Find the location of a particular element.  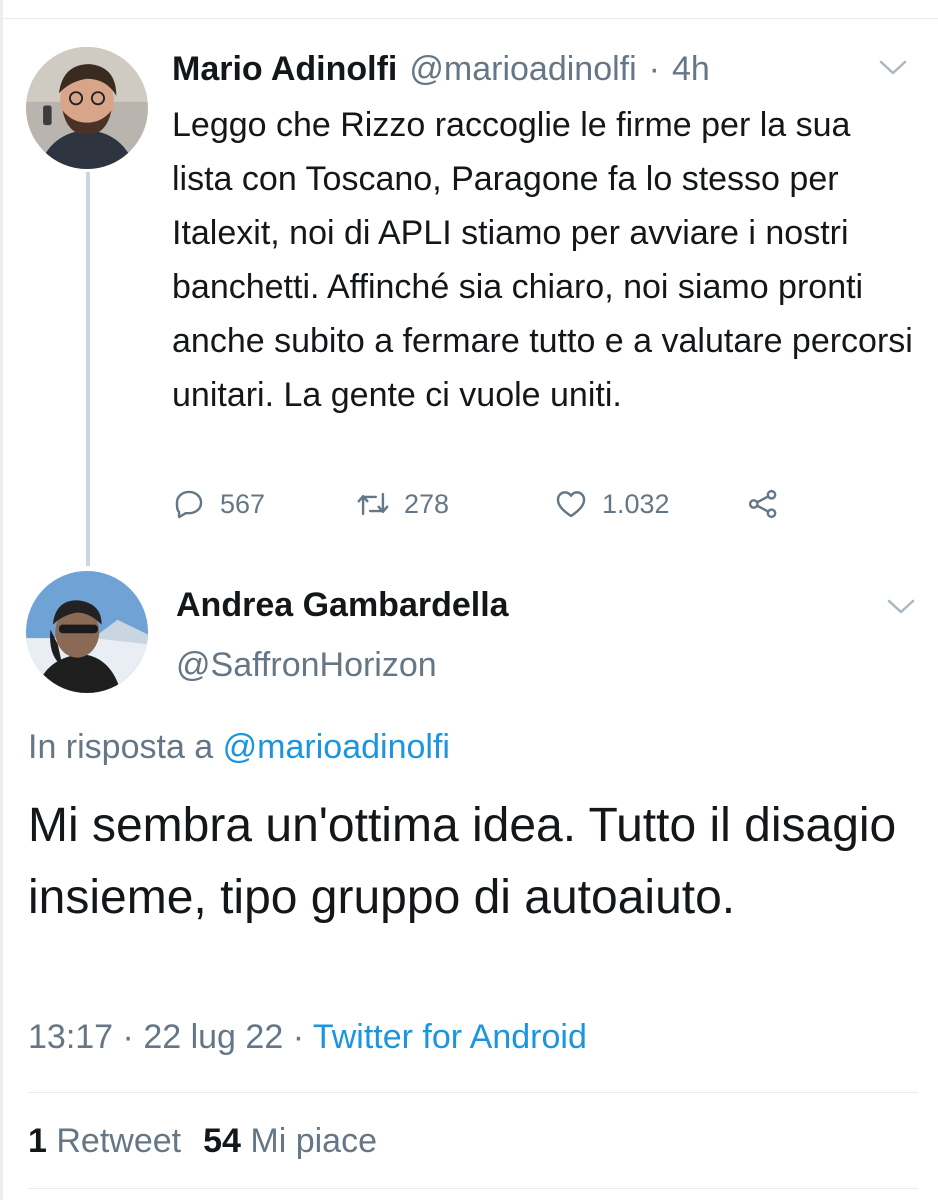

tweet1-author-name: Mario Adinolfi is located at coordinates (284, 69).